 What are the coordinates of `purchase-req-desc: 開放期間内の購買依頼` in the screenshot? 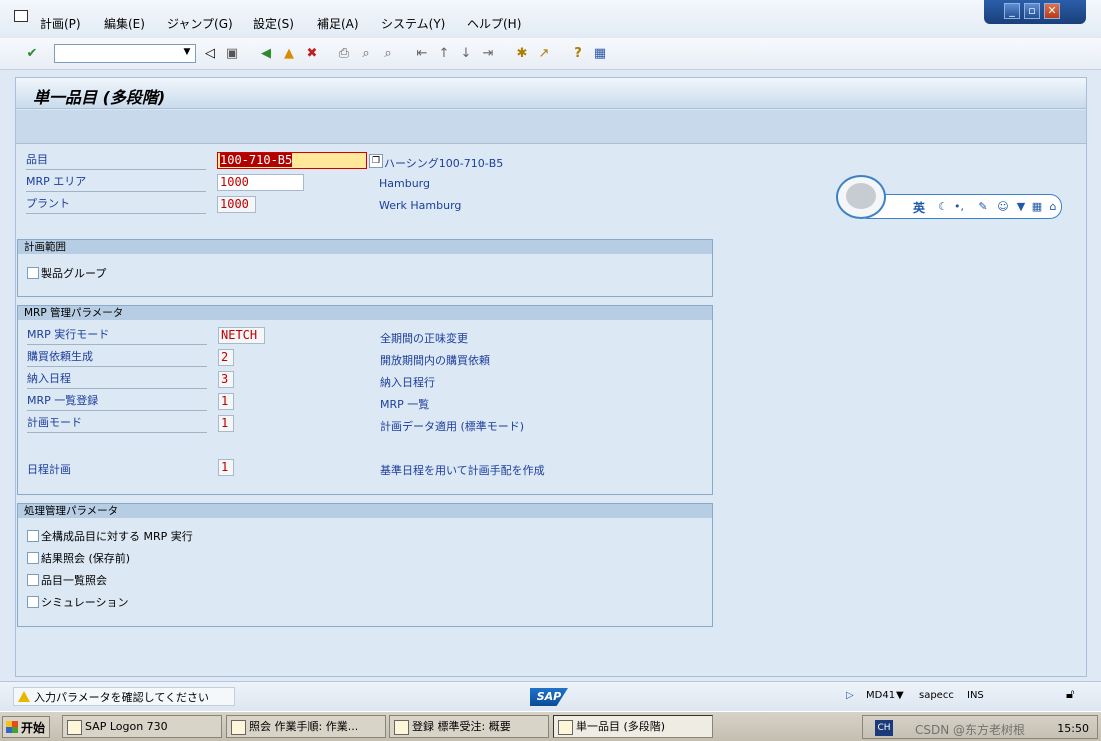 It's located at (435, 360).